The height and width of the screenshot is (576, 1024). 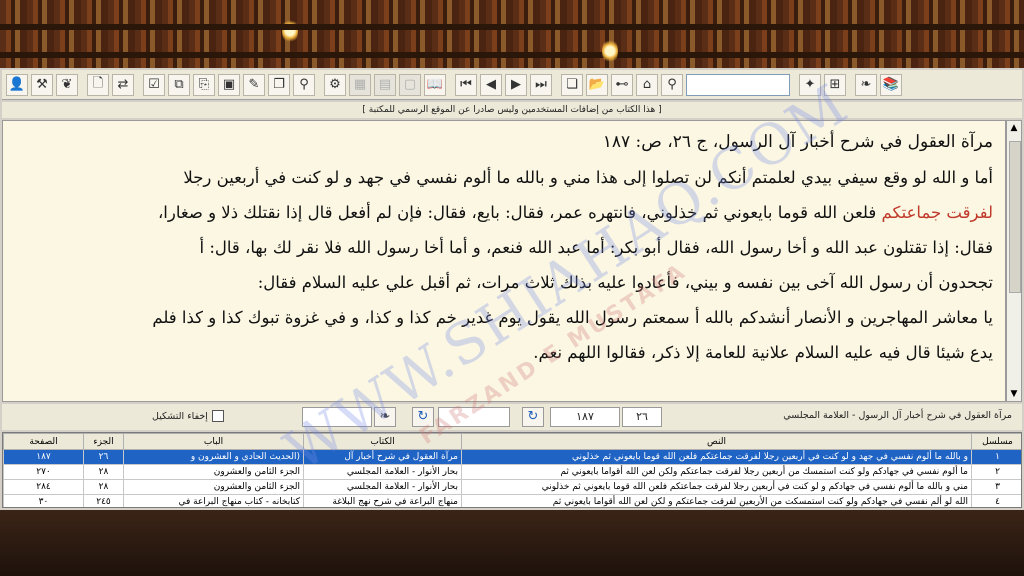 What do you see at coordinates (512, 543) in the screenshot?
I see `table-background` at bounding box center [512, 543].